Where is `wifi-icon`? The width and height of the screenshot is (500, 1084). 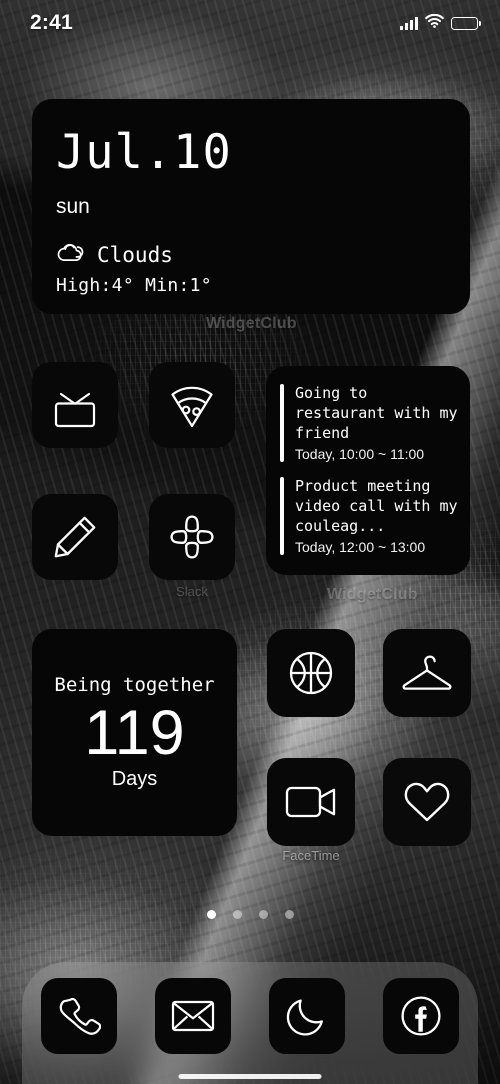
wifi-icon is located at coordinates (434, 23).